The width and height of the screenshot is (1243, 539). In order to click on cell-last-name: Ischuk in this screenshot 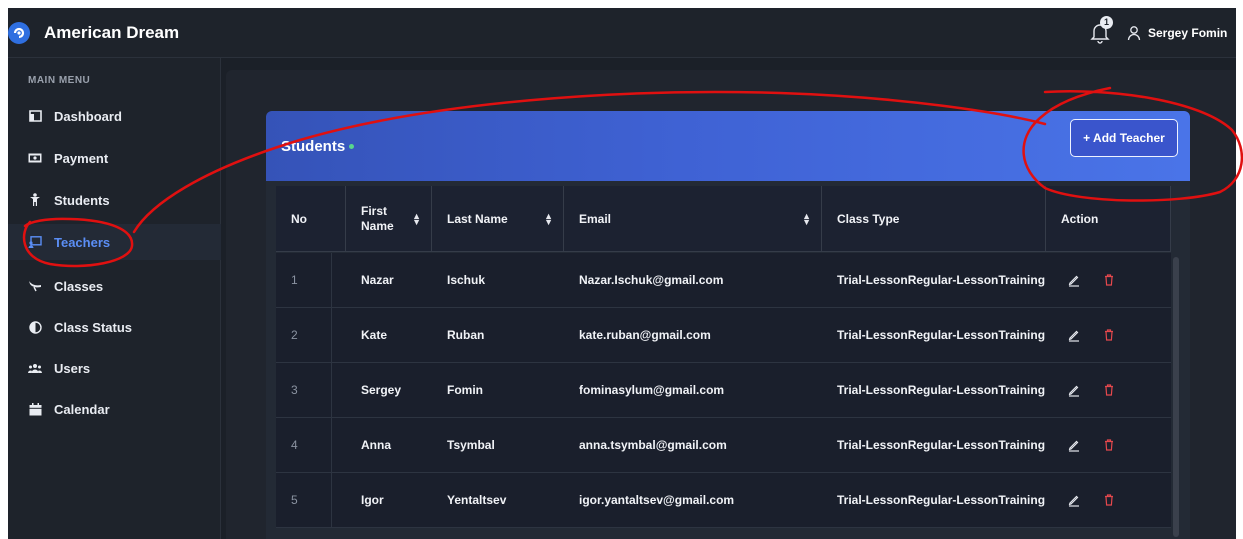, I will do `click(466, 280)`.